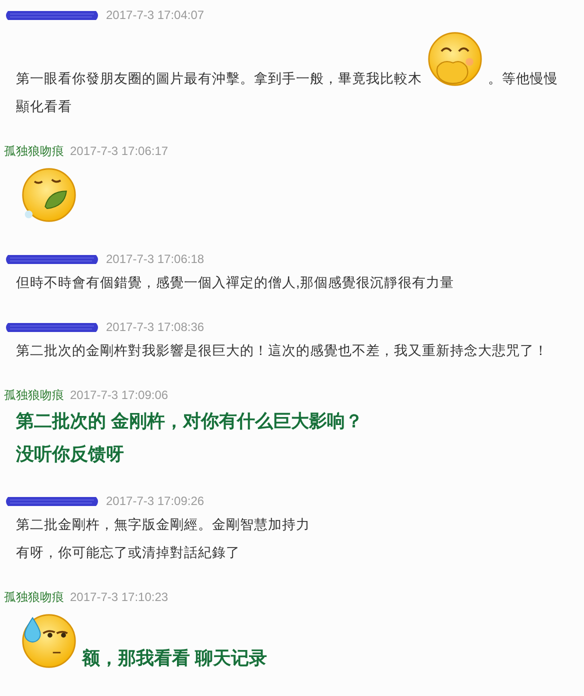 This screenshot has width=584, height=696. I want to click on message-time: 2017-7-3 17:06:17, so click(119, 151).